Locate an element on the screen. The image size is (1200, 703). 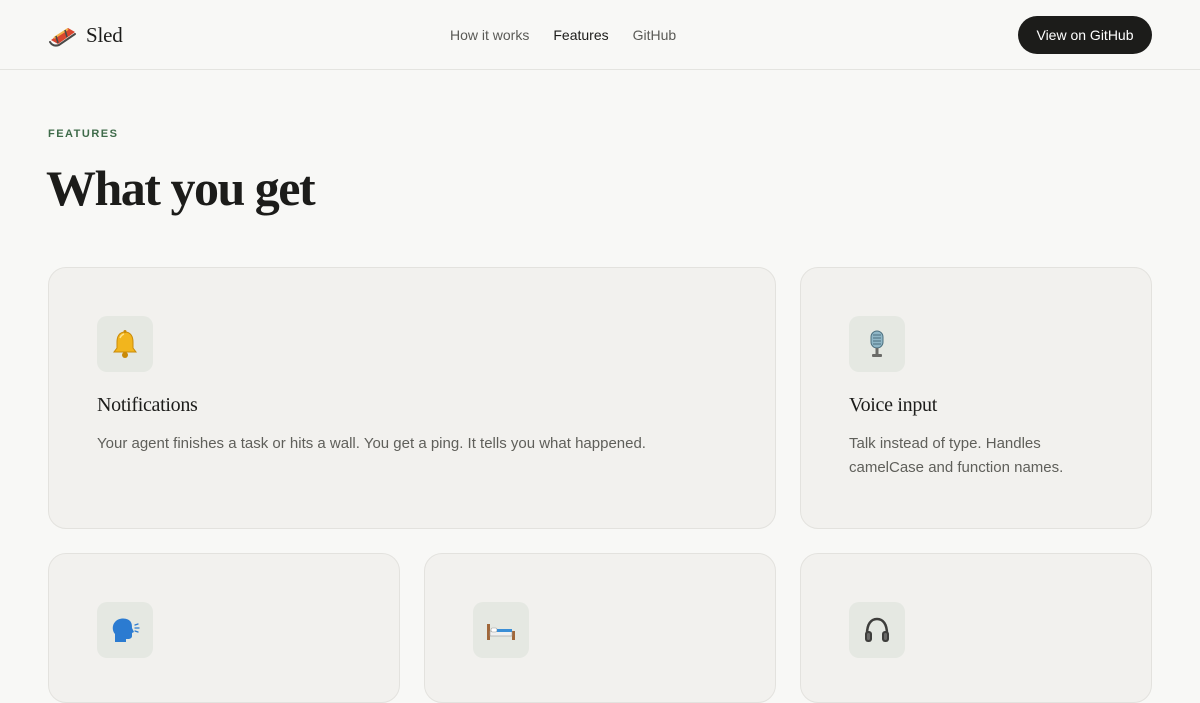
nav-link-features: Features is located at coordinates (580, 35).